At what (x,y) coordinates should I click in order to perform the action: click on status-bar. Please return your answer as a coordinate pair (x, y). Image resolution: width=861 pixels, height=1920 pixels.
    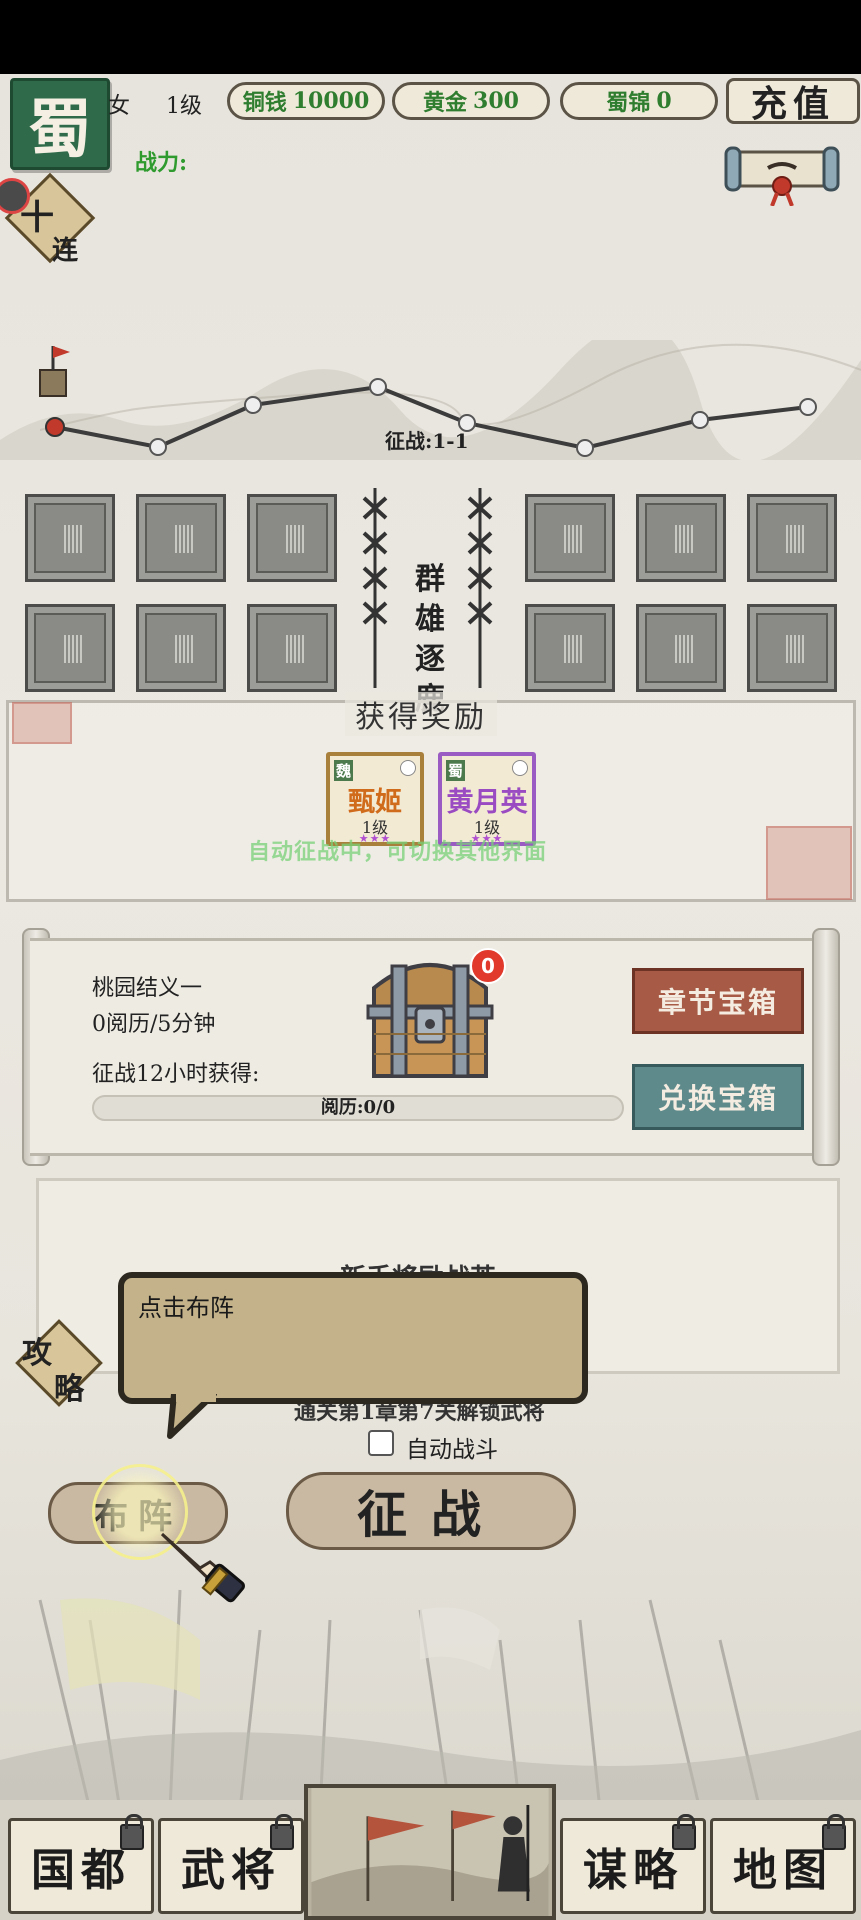
    Looking at the image, I should click on (430, 37).